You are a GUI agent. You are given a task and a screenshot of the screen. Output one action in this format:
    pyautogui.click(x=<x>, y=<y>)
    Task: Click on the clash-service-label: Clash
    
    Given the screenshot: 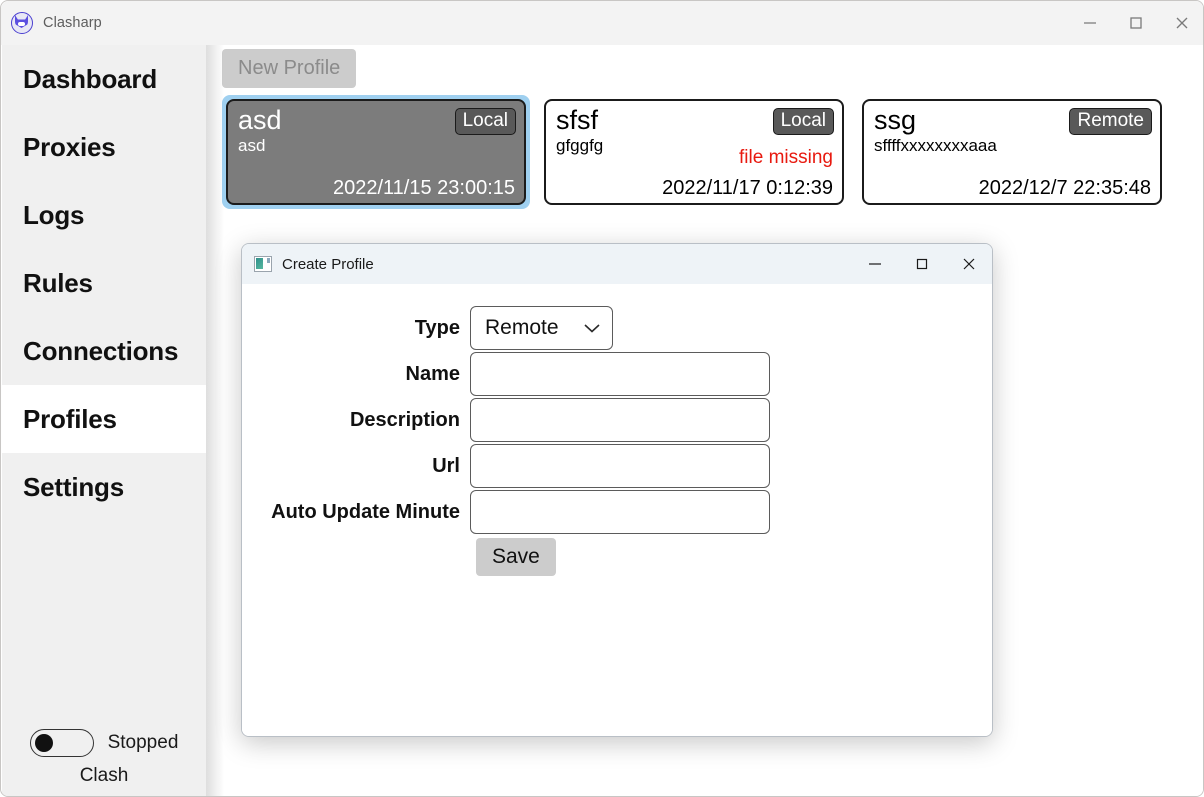 What is the action you would take?
    pyautogui.click(x=104, y=775)
    